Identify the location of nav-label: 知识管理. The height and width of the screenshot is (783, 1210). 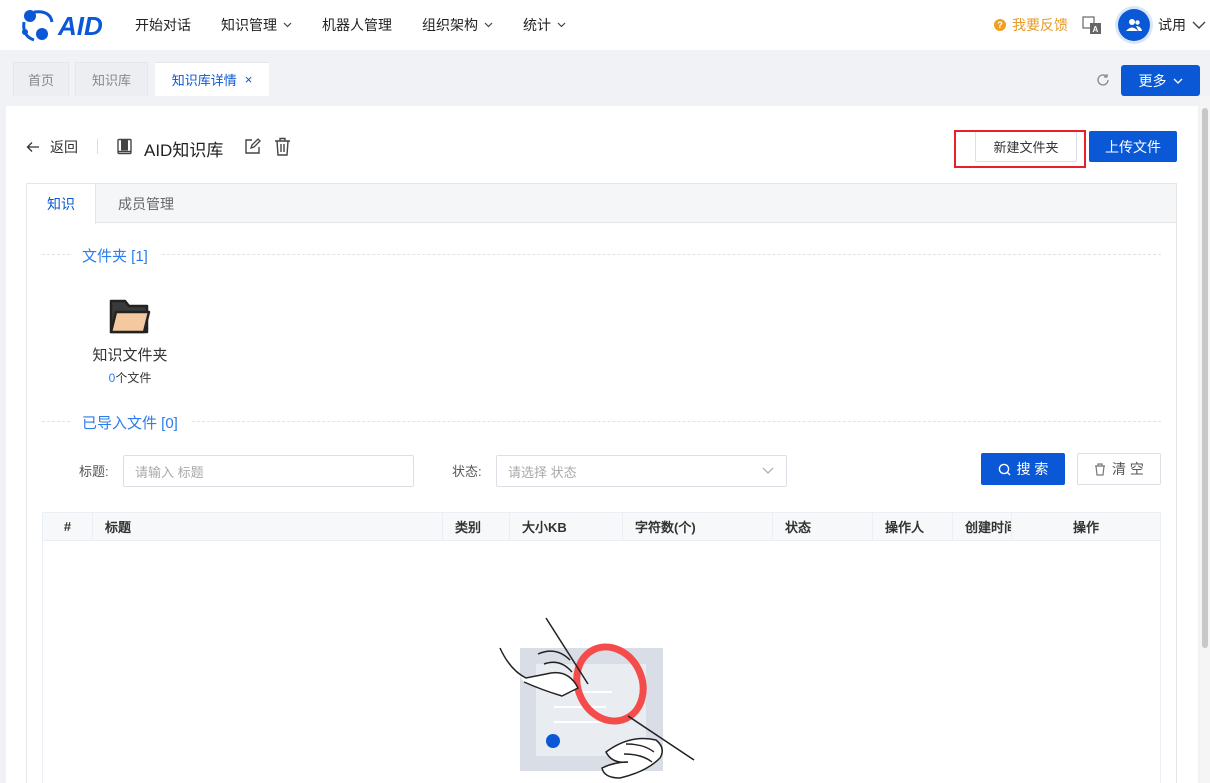
(249, 25).